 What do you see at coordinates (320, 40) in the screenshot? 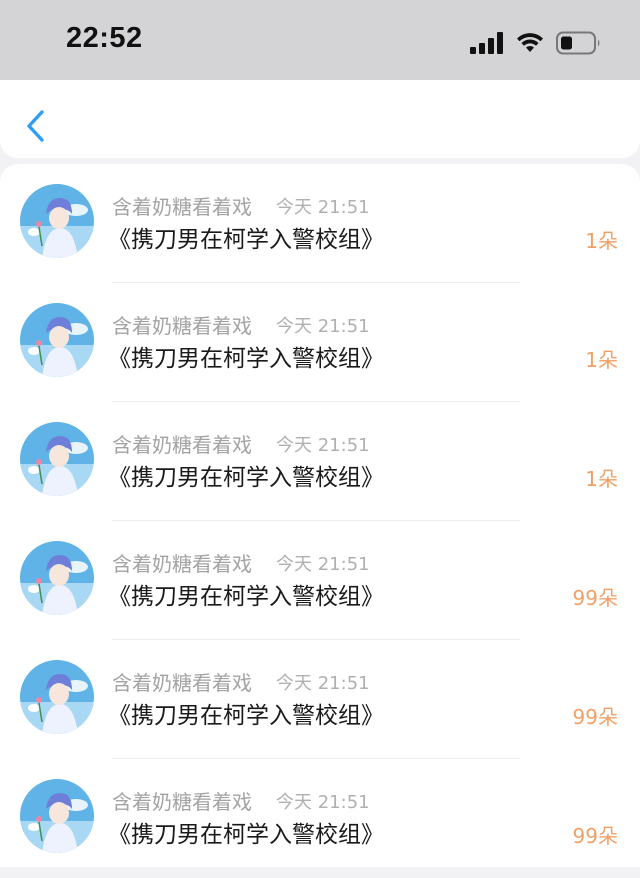
I see `status-bar: 22:52` at bounding box center [320, 40].